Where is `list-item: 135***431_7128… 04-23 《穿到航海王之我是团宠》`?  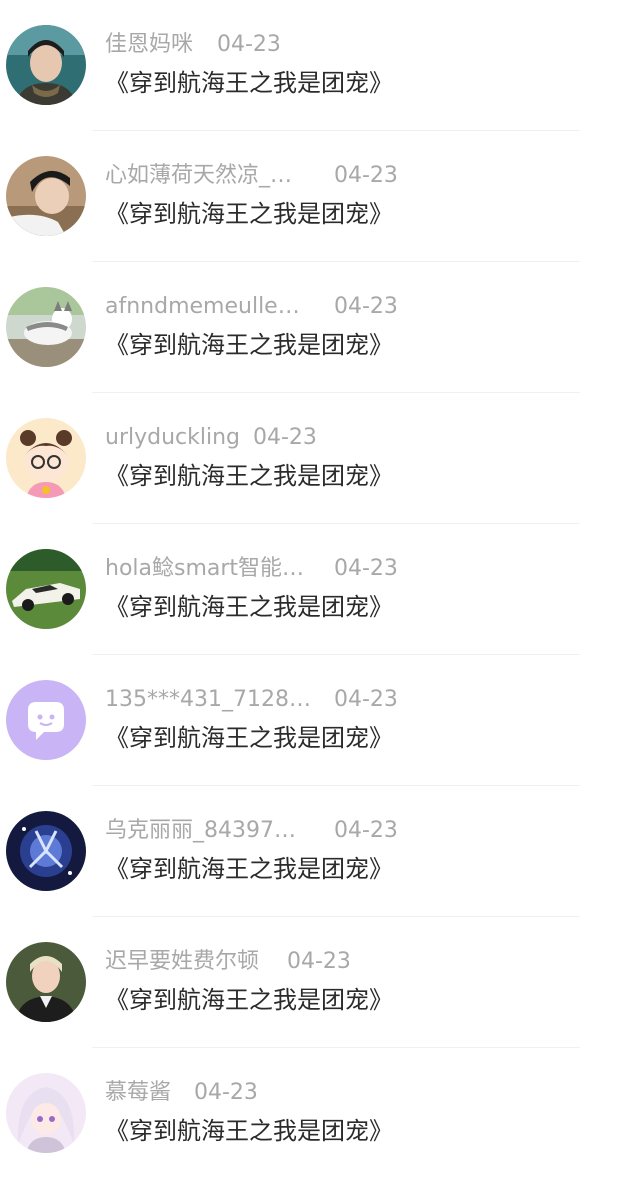
list-item: 135***431_7128… 04-23 《穿到航海王之我是团宠》 is located at coordinates (320, 720).